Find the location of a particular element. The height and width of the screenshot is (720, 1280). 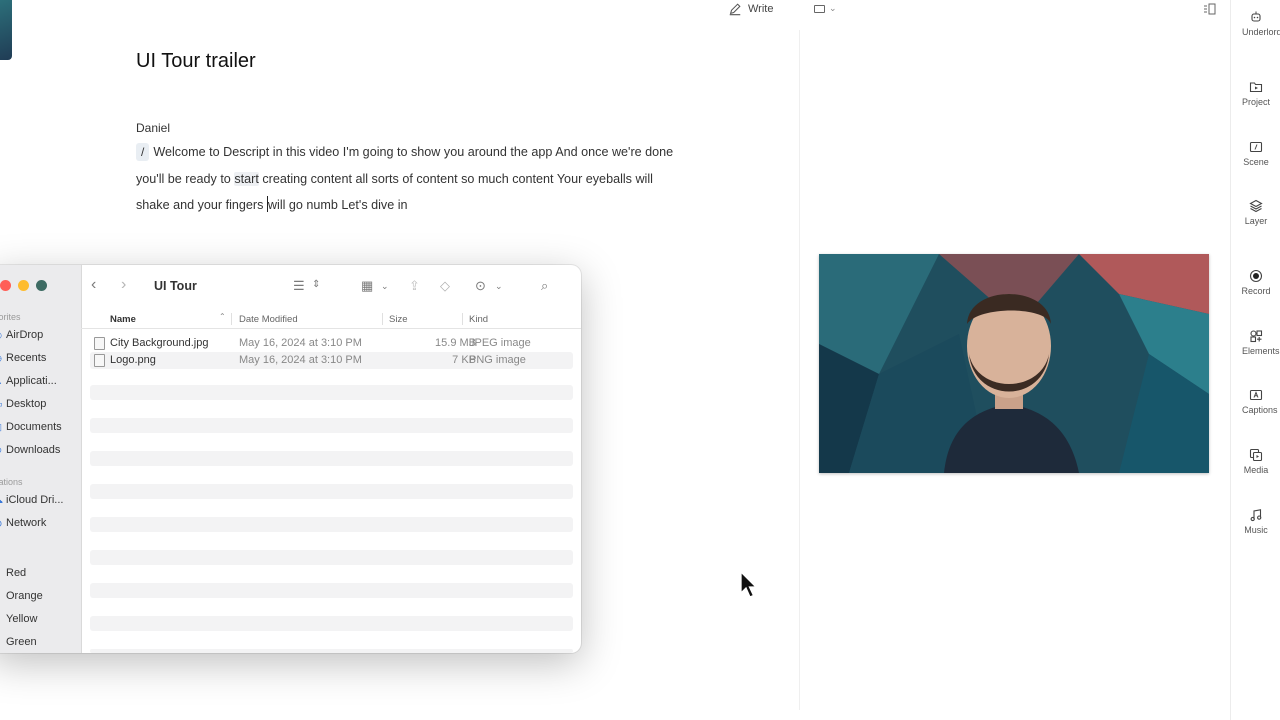

minimize-window-button is located at coordinates (23, 285).